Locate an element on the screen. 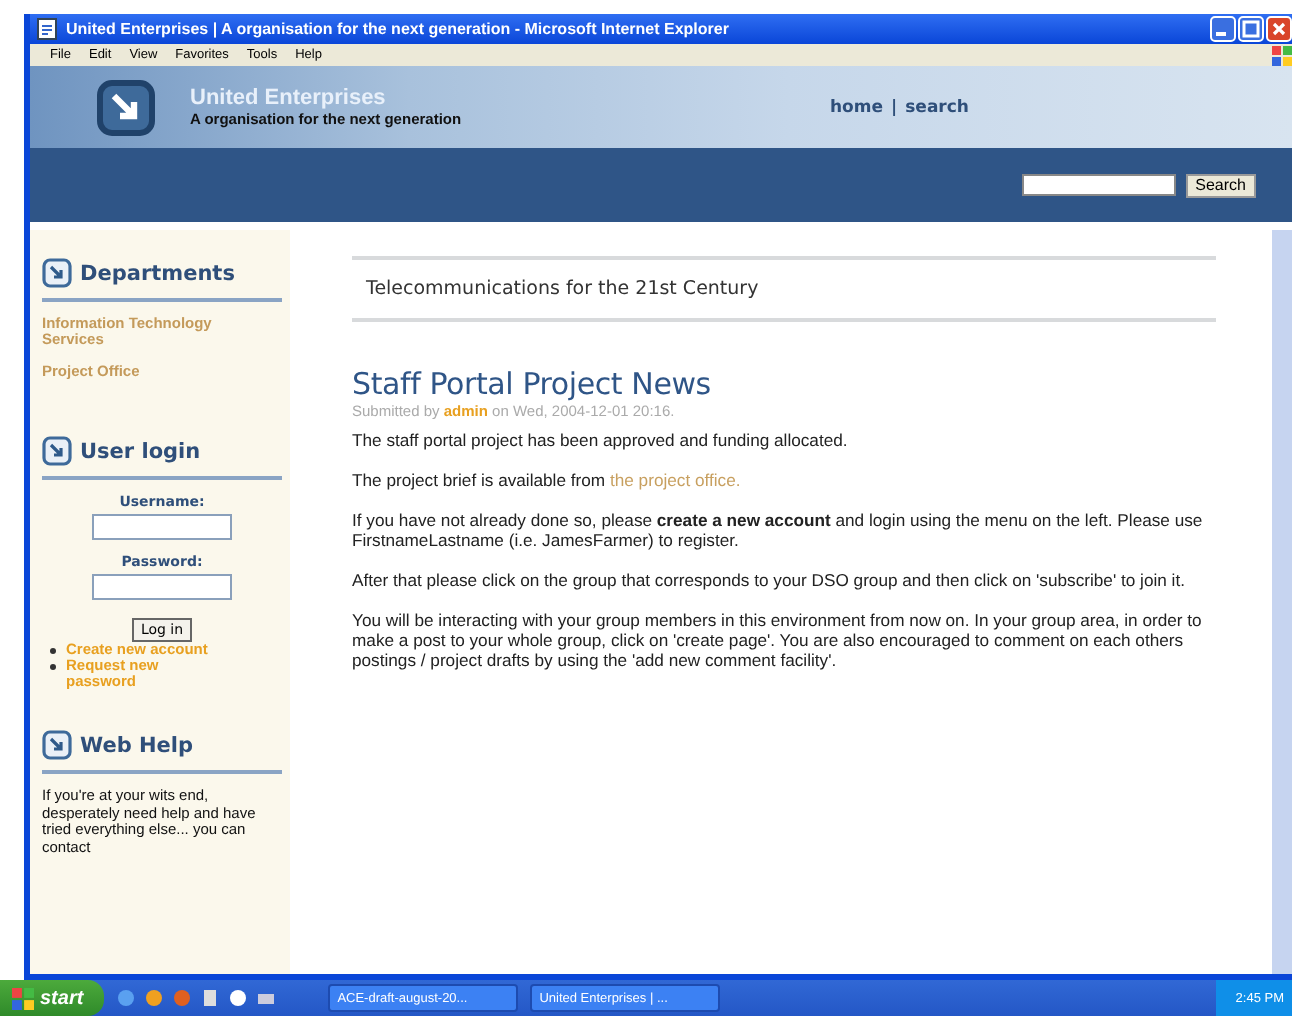  post-title: Staff Portal Project News is located at coordinates (784, 384).